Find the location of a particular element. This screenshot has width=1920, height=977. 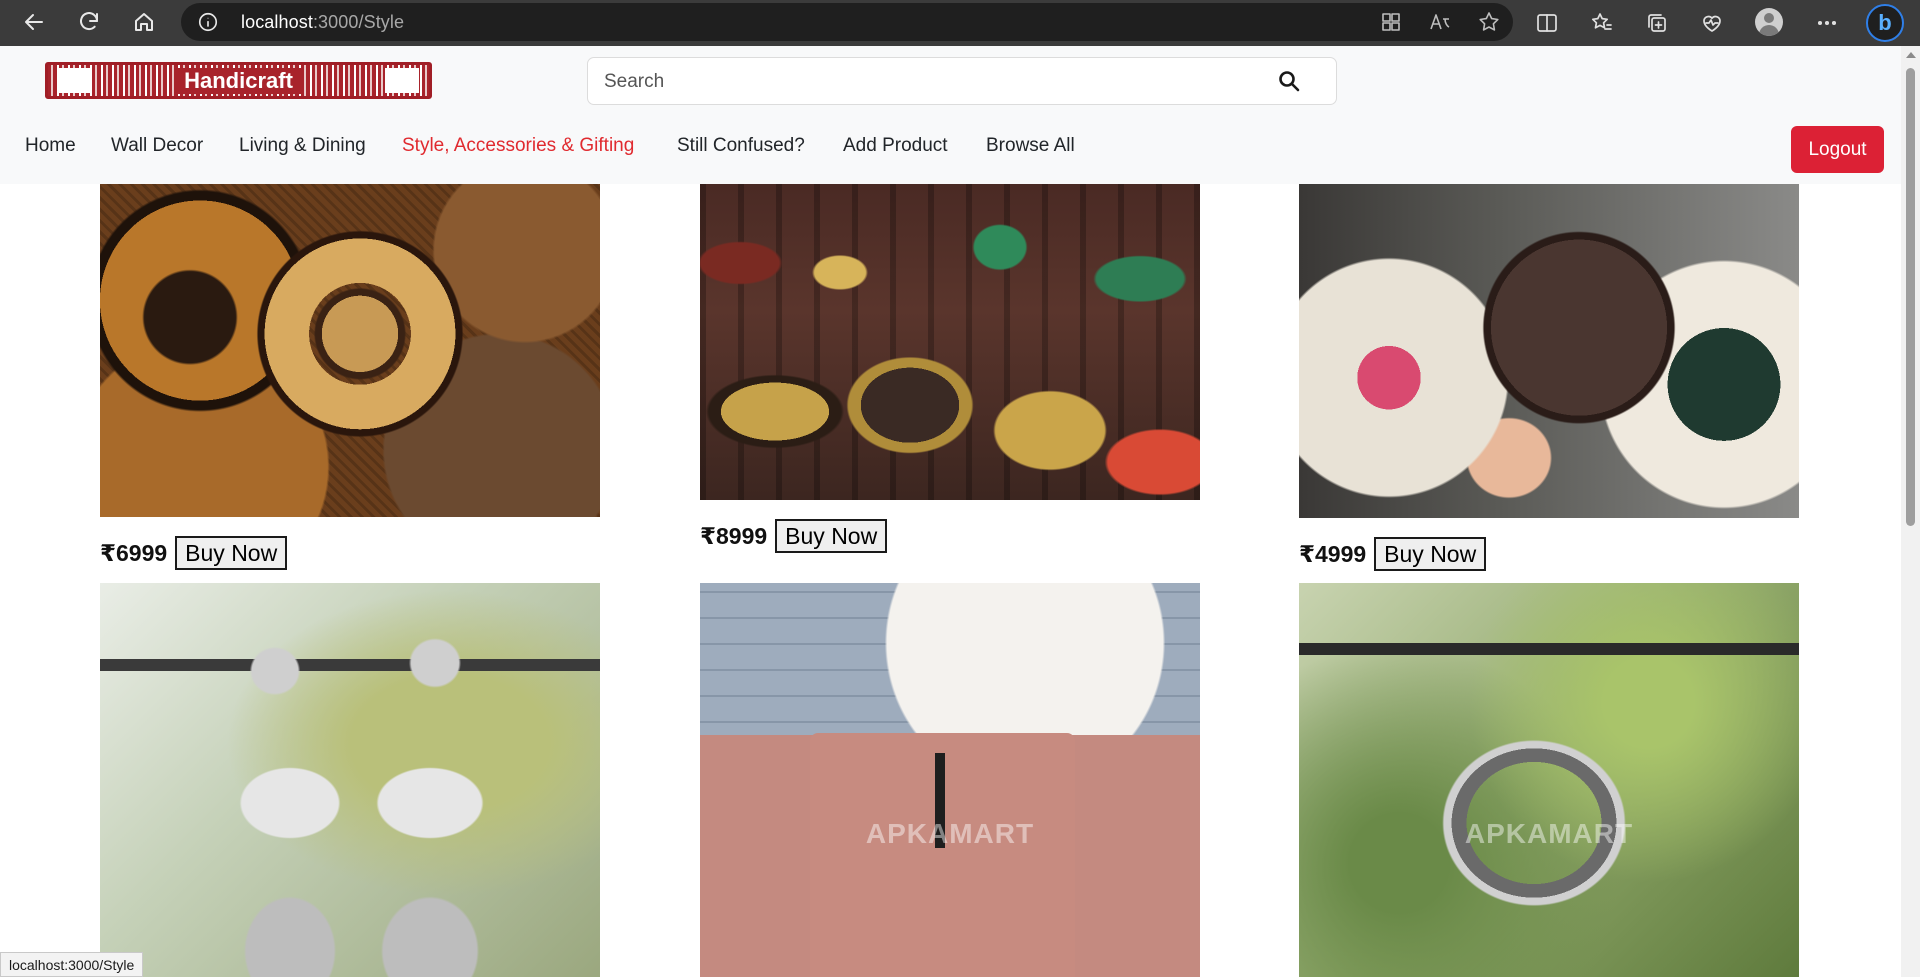

product-price: ₹4999 is located at coordinates (1333, 553).